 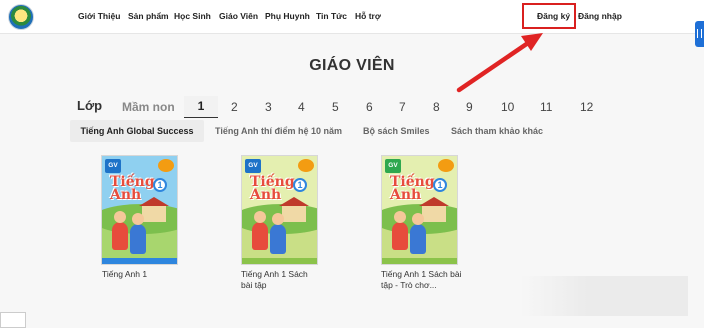 What do you see at coordinates (499, 63) in the screenshot?
I see `annotation-arrow-icon` at bounding box center [499, 63].